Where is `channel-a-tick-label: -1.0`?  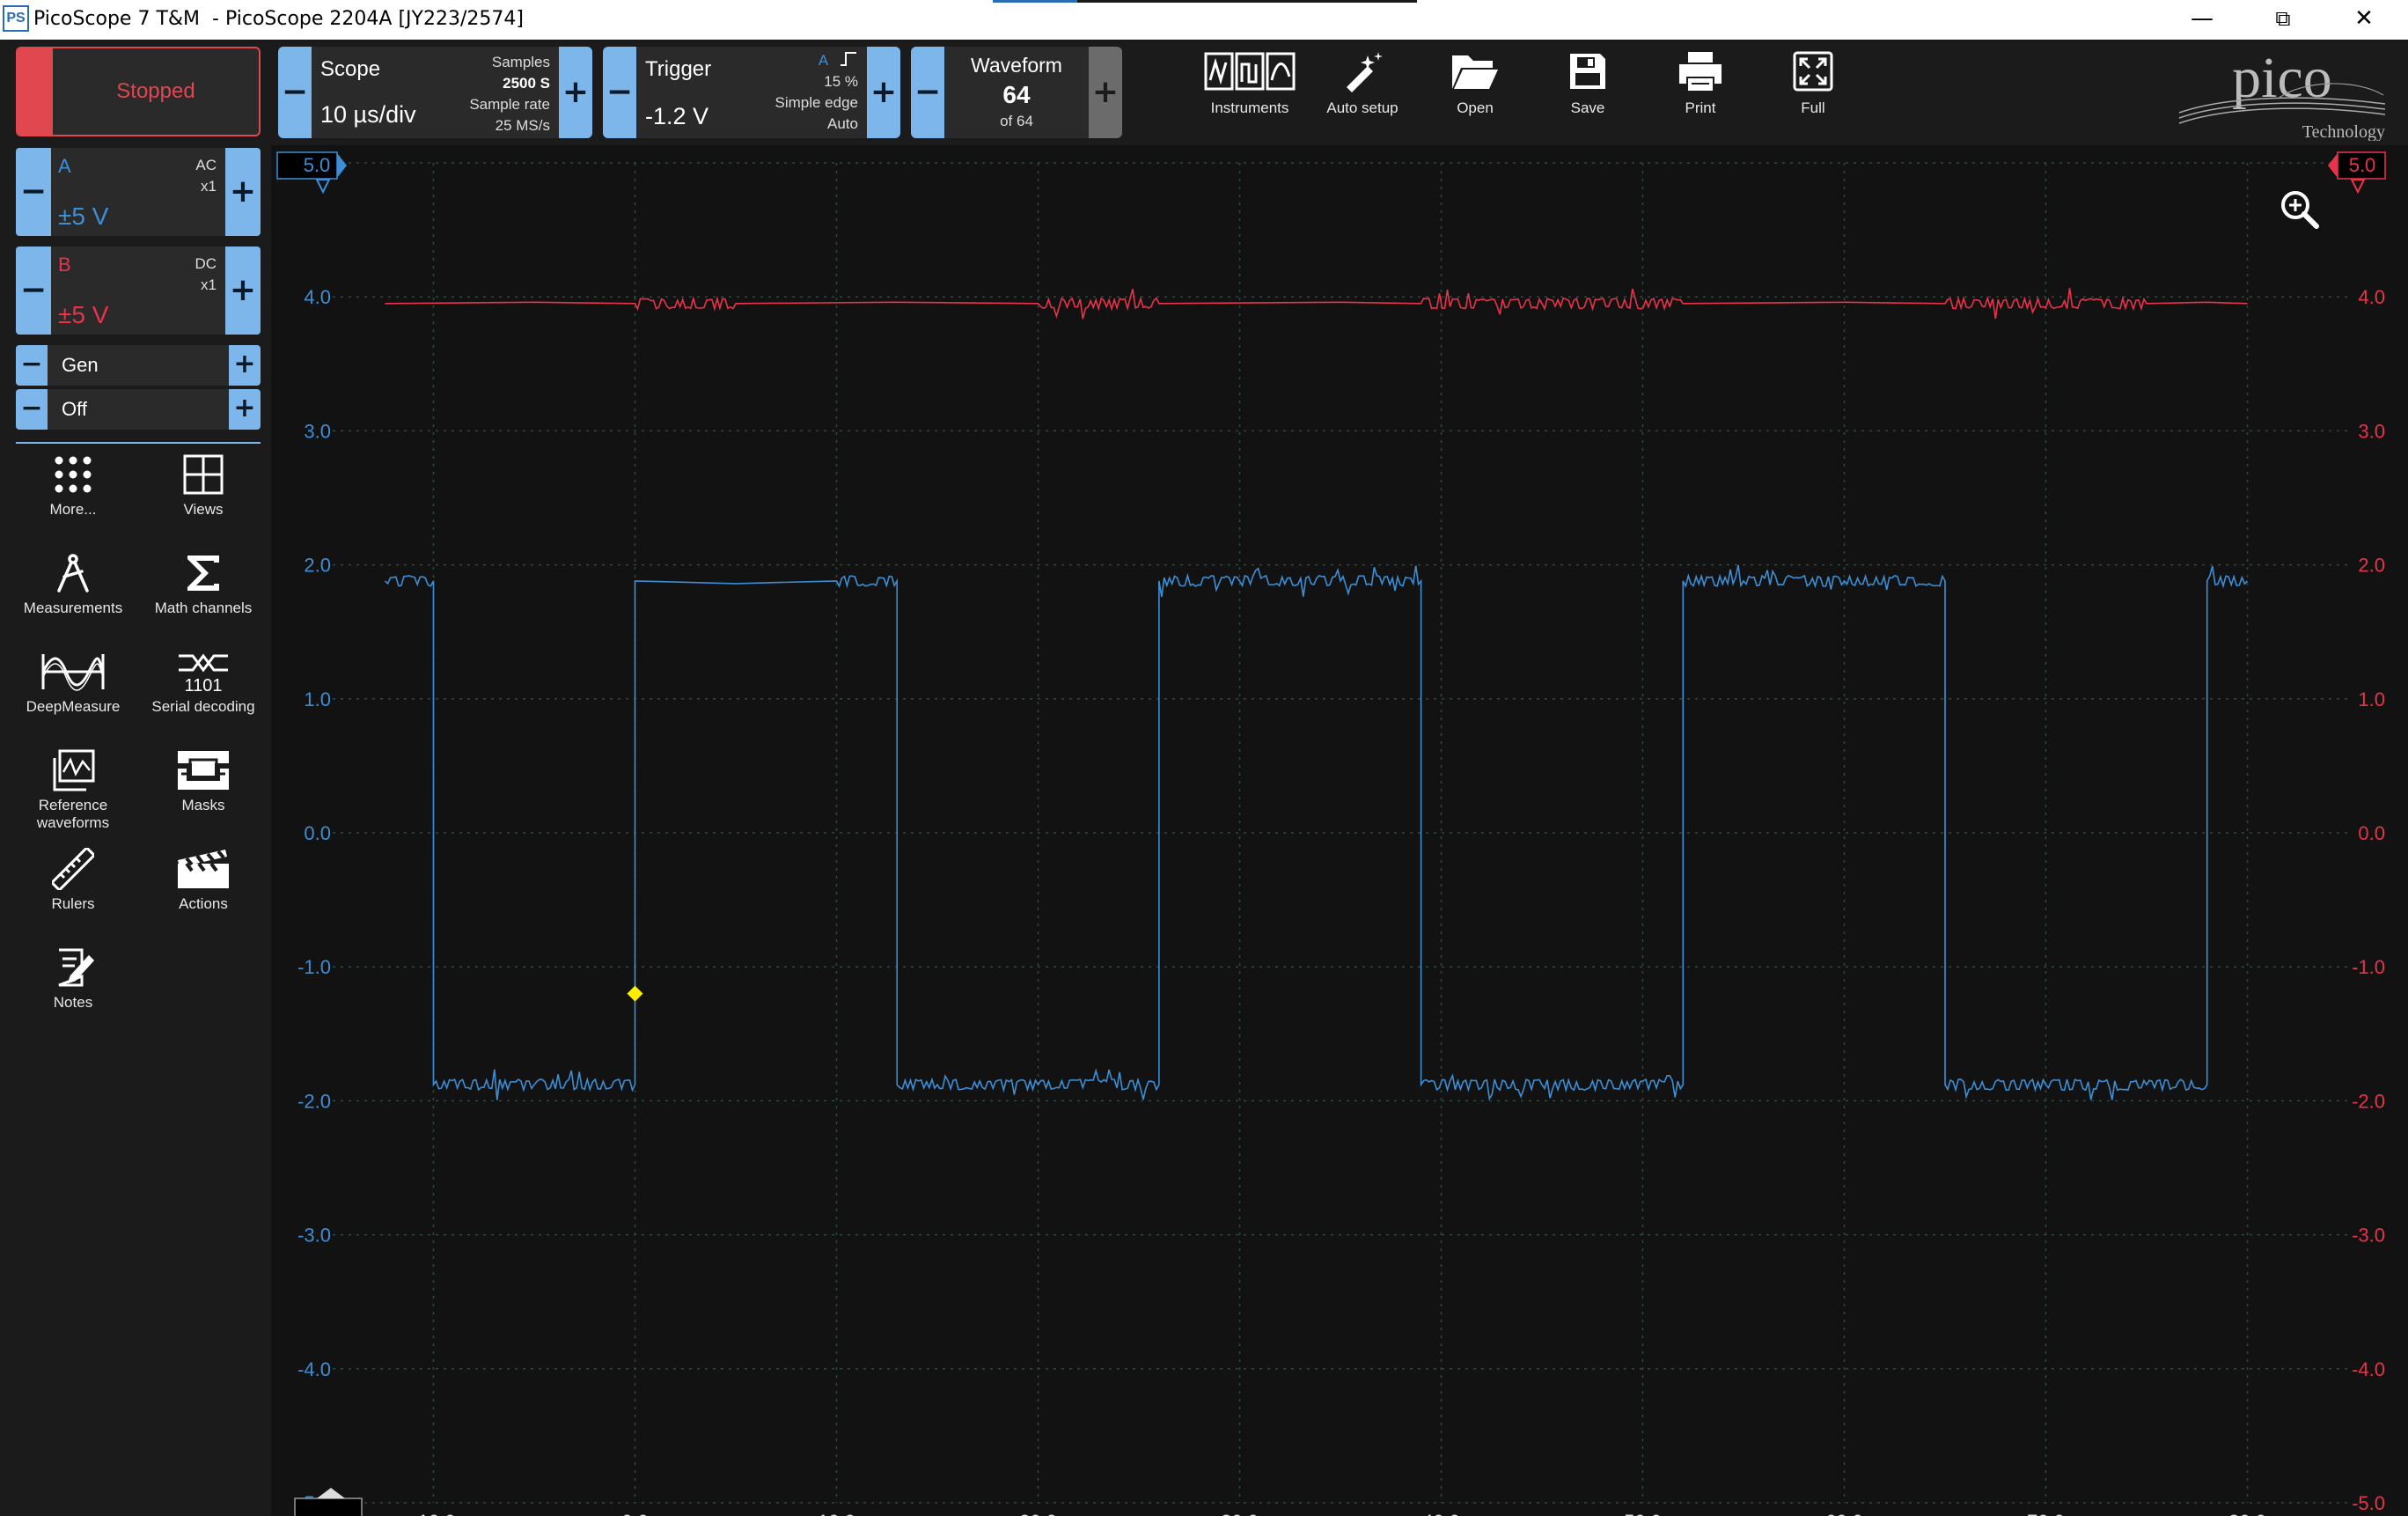 channel-a-tick-label: -1.0 is located at coordinates (314, 967).